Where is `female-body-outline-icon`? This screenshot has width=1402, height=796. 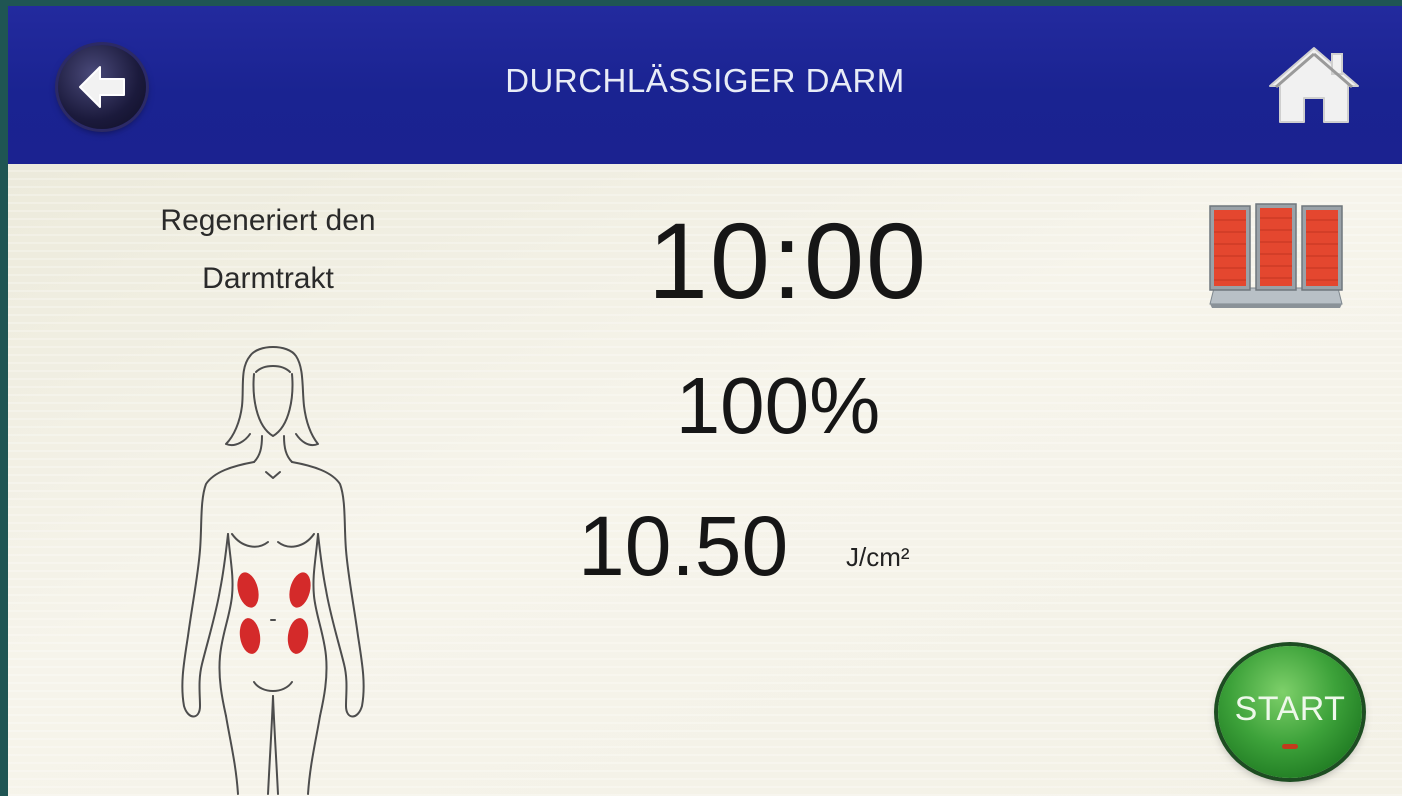 female-body-outline-icon is located at coordinates (273, 570).